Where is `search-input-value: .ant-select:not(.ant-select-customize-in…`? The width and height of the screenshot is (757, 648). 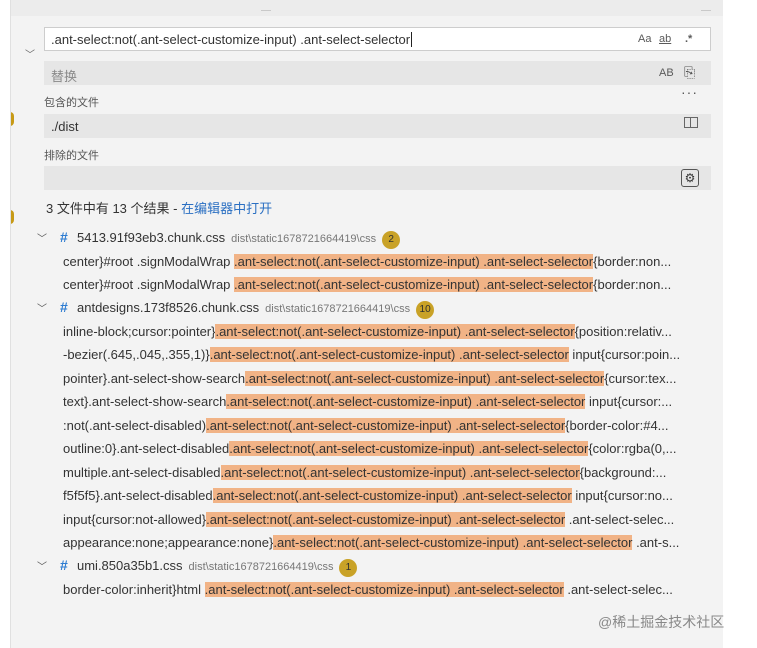
search-input-value: .ant-select:not(.ant-select-customize-in… is located at coordinates (231, 39).